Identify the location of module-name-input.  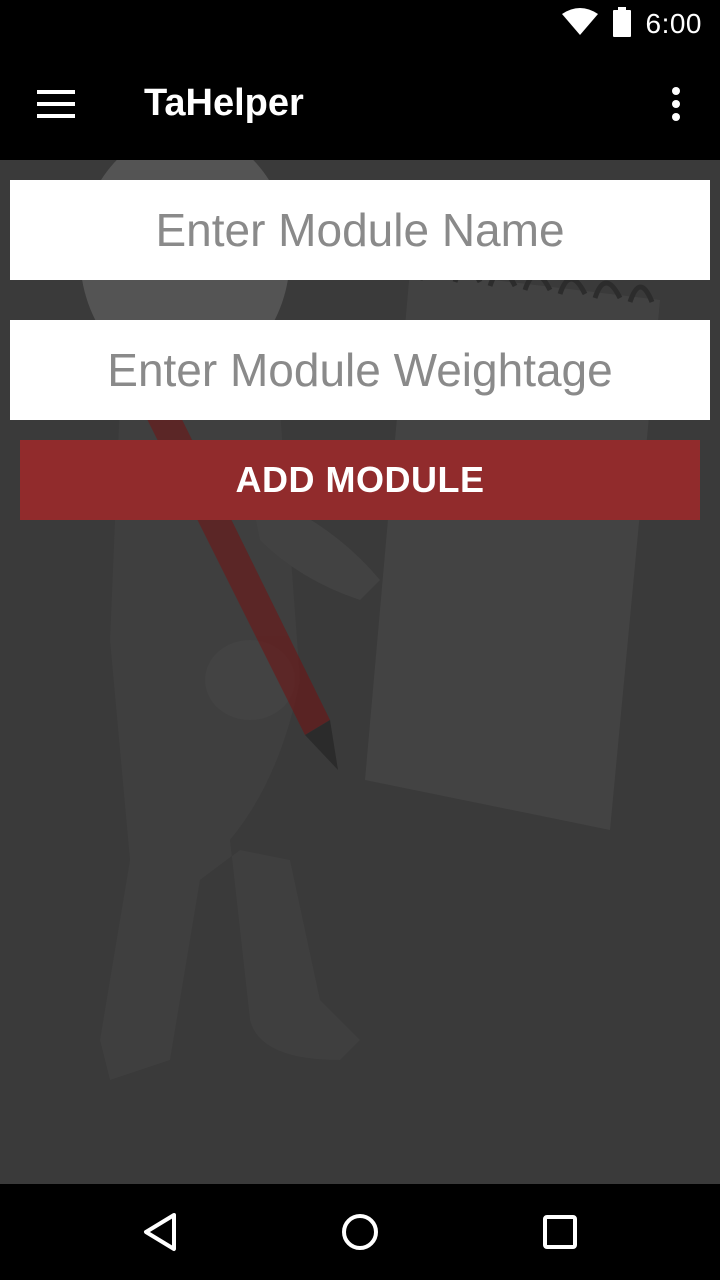
(360, 230).